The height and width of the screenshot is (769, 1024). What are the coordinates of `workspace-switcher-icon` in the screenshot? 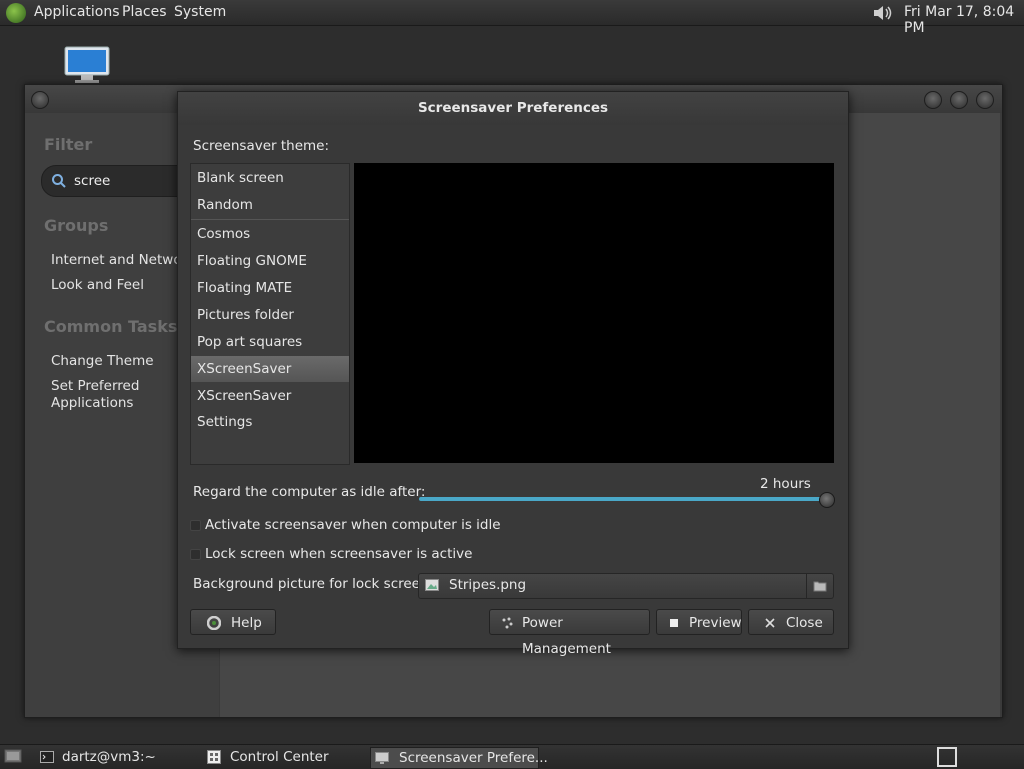 It's located at (947, 757).